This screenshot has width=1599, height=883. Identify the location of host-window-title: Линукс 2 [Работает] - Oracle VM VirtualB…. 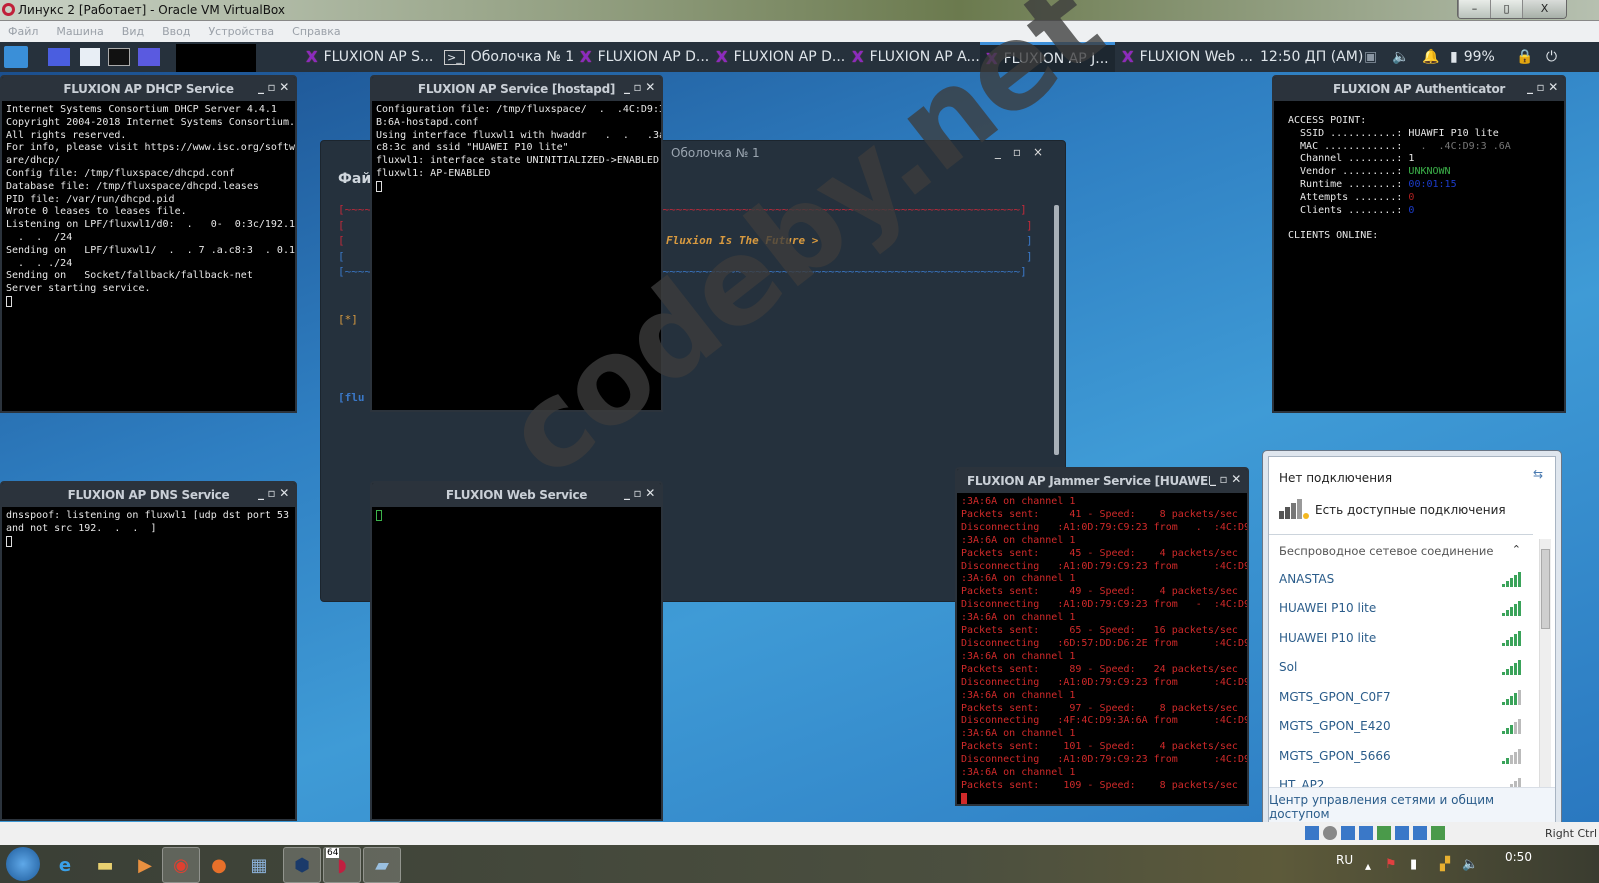
(152, 10).